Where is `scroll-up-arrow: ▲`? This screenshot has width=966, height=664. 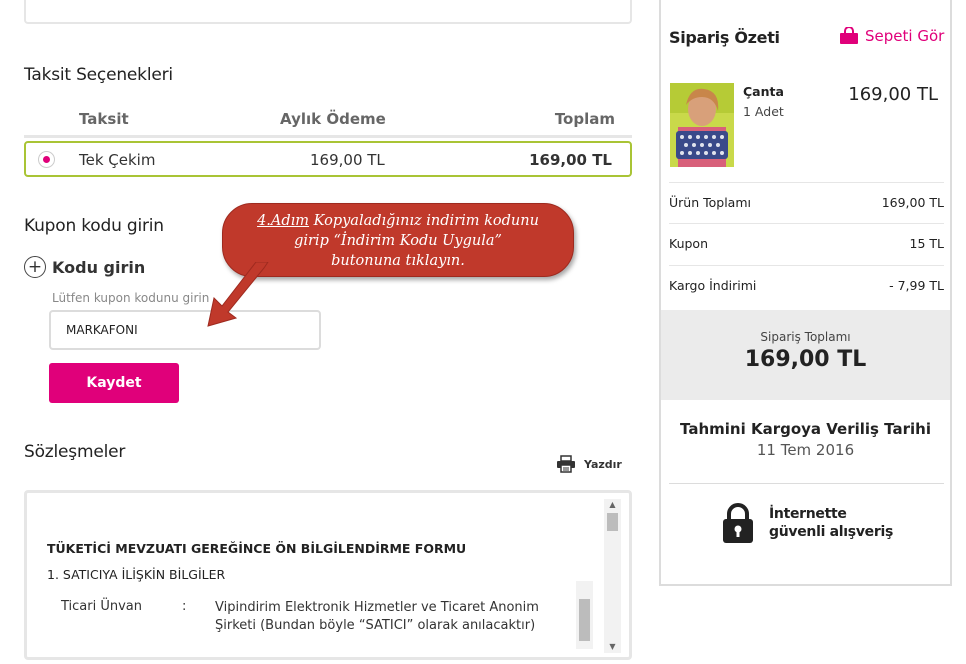
scroll-up-arrow: ▲ is located at coordinates (612, 505).